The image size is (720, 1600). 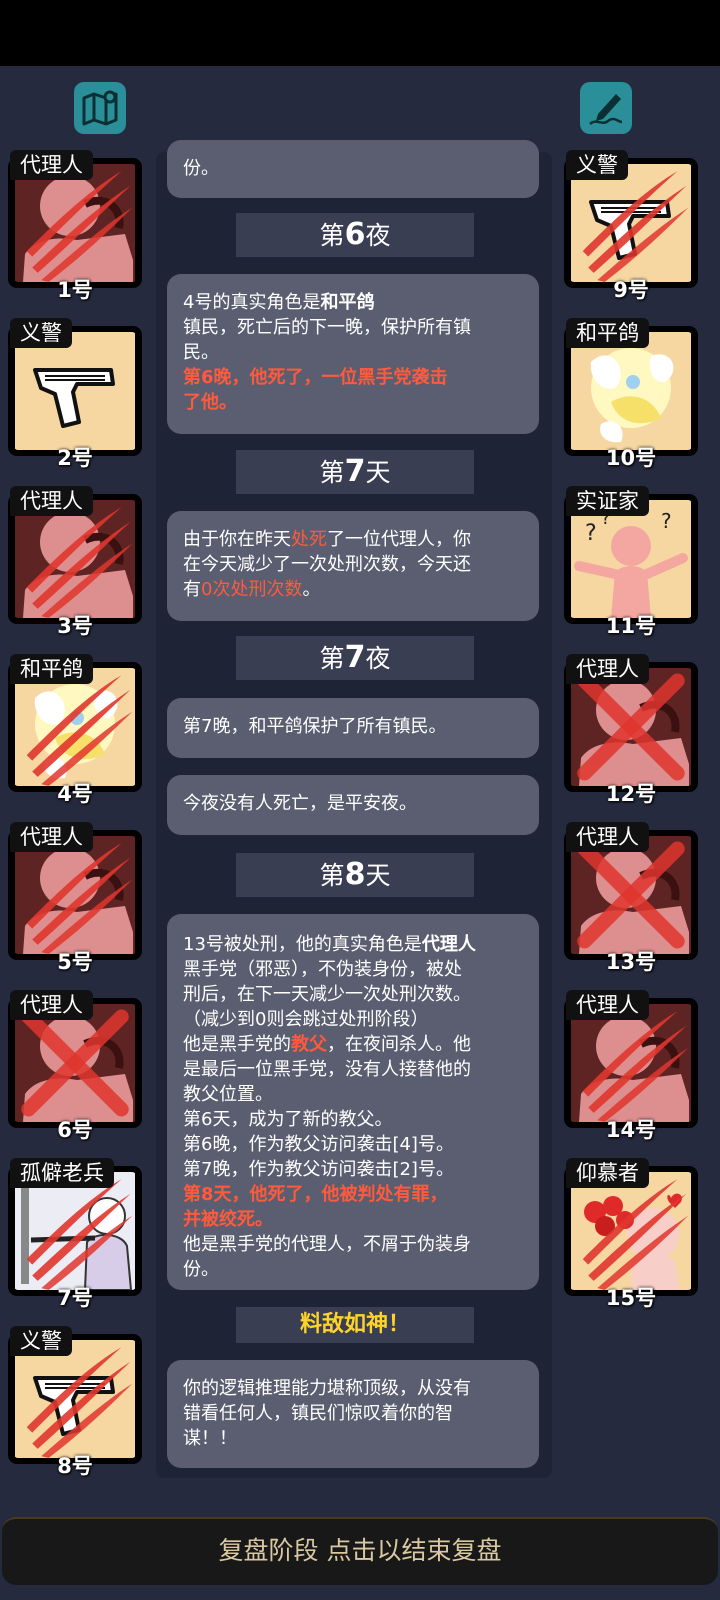 I want to click on player-card: 代理人 6号, so click(x=78, y=1067).